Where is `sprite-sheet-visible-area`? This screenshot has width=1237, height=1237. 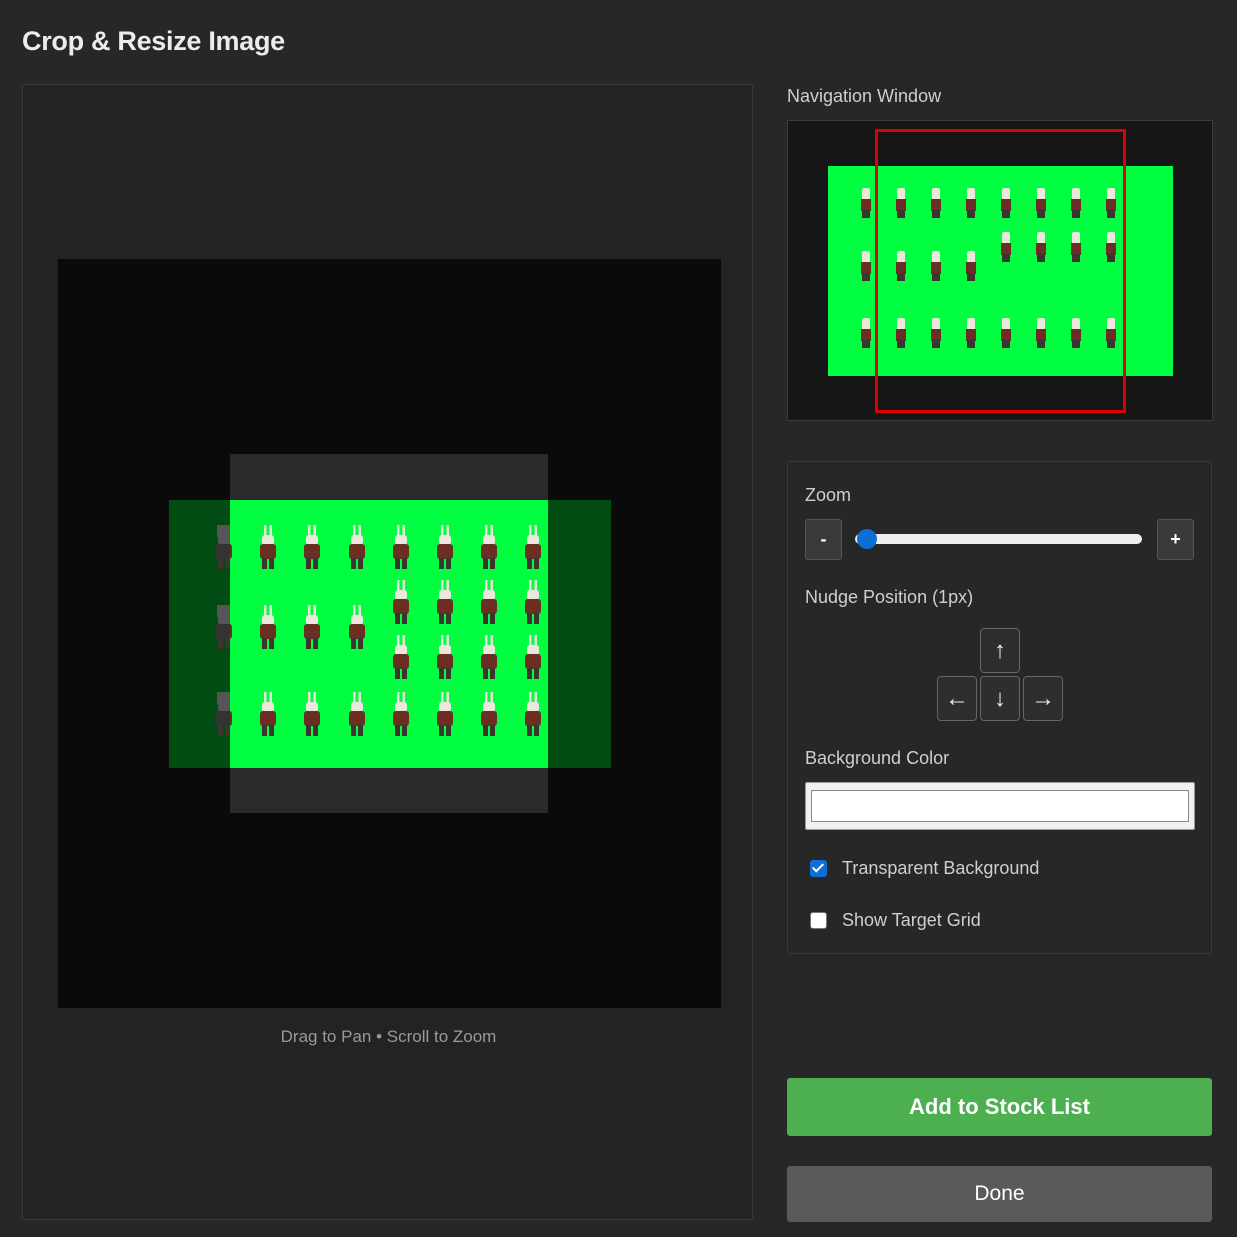 sprite-sheet-visible-area is located at coordinates (389, 634).